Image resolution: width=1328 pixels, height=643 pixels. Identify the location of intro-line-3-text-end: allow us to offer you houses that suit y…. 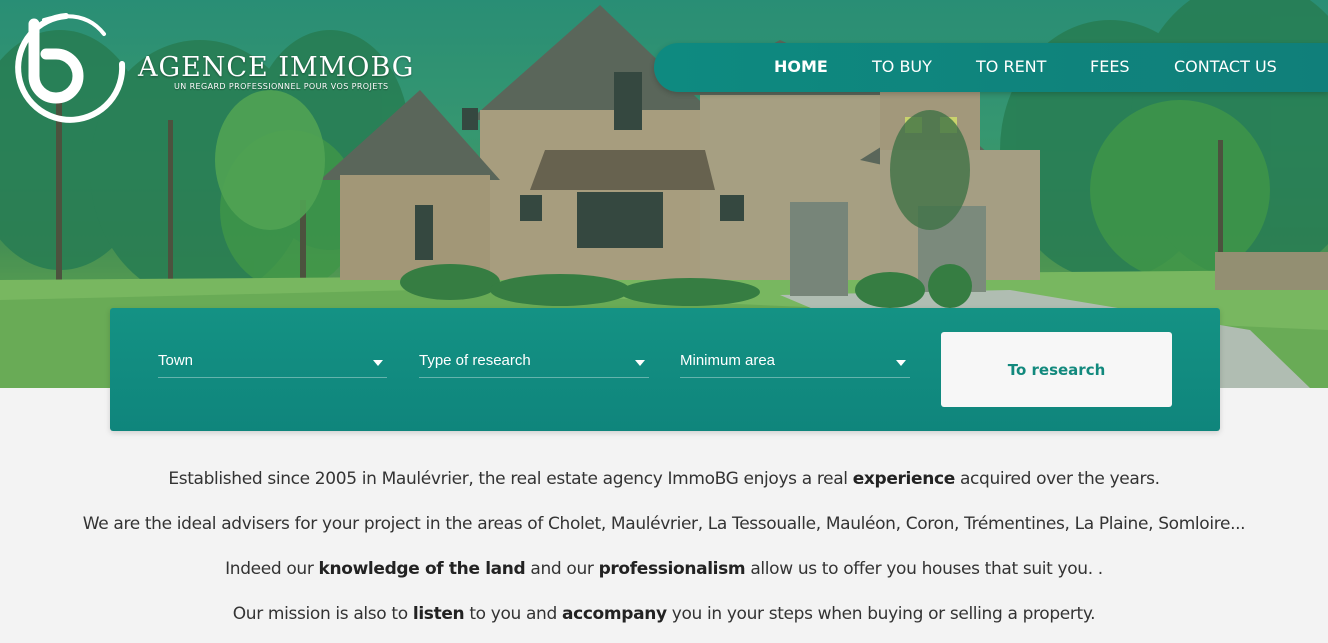
(924, 569).